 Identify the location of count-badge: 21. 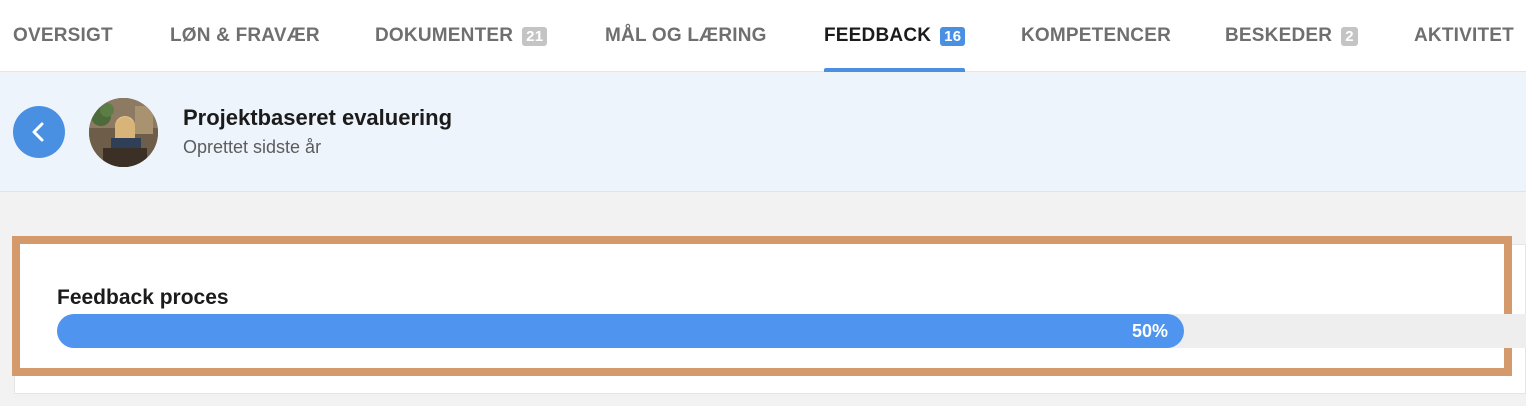
(535, 36).